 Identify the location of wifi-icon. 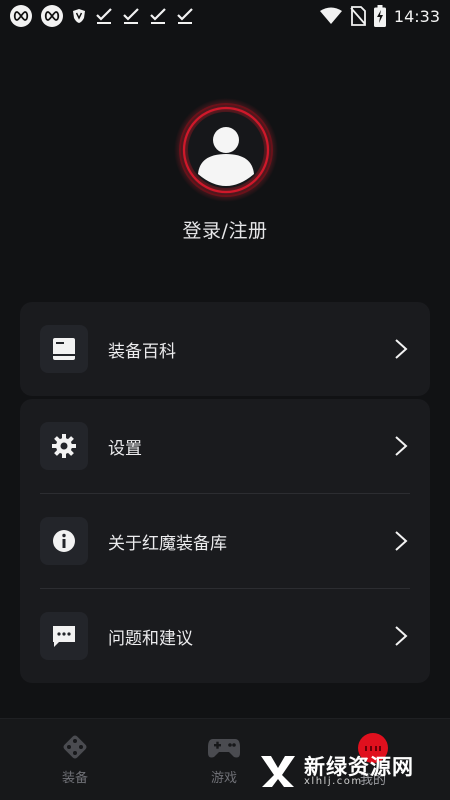
(330, 15).